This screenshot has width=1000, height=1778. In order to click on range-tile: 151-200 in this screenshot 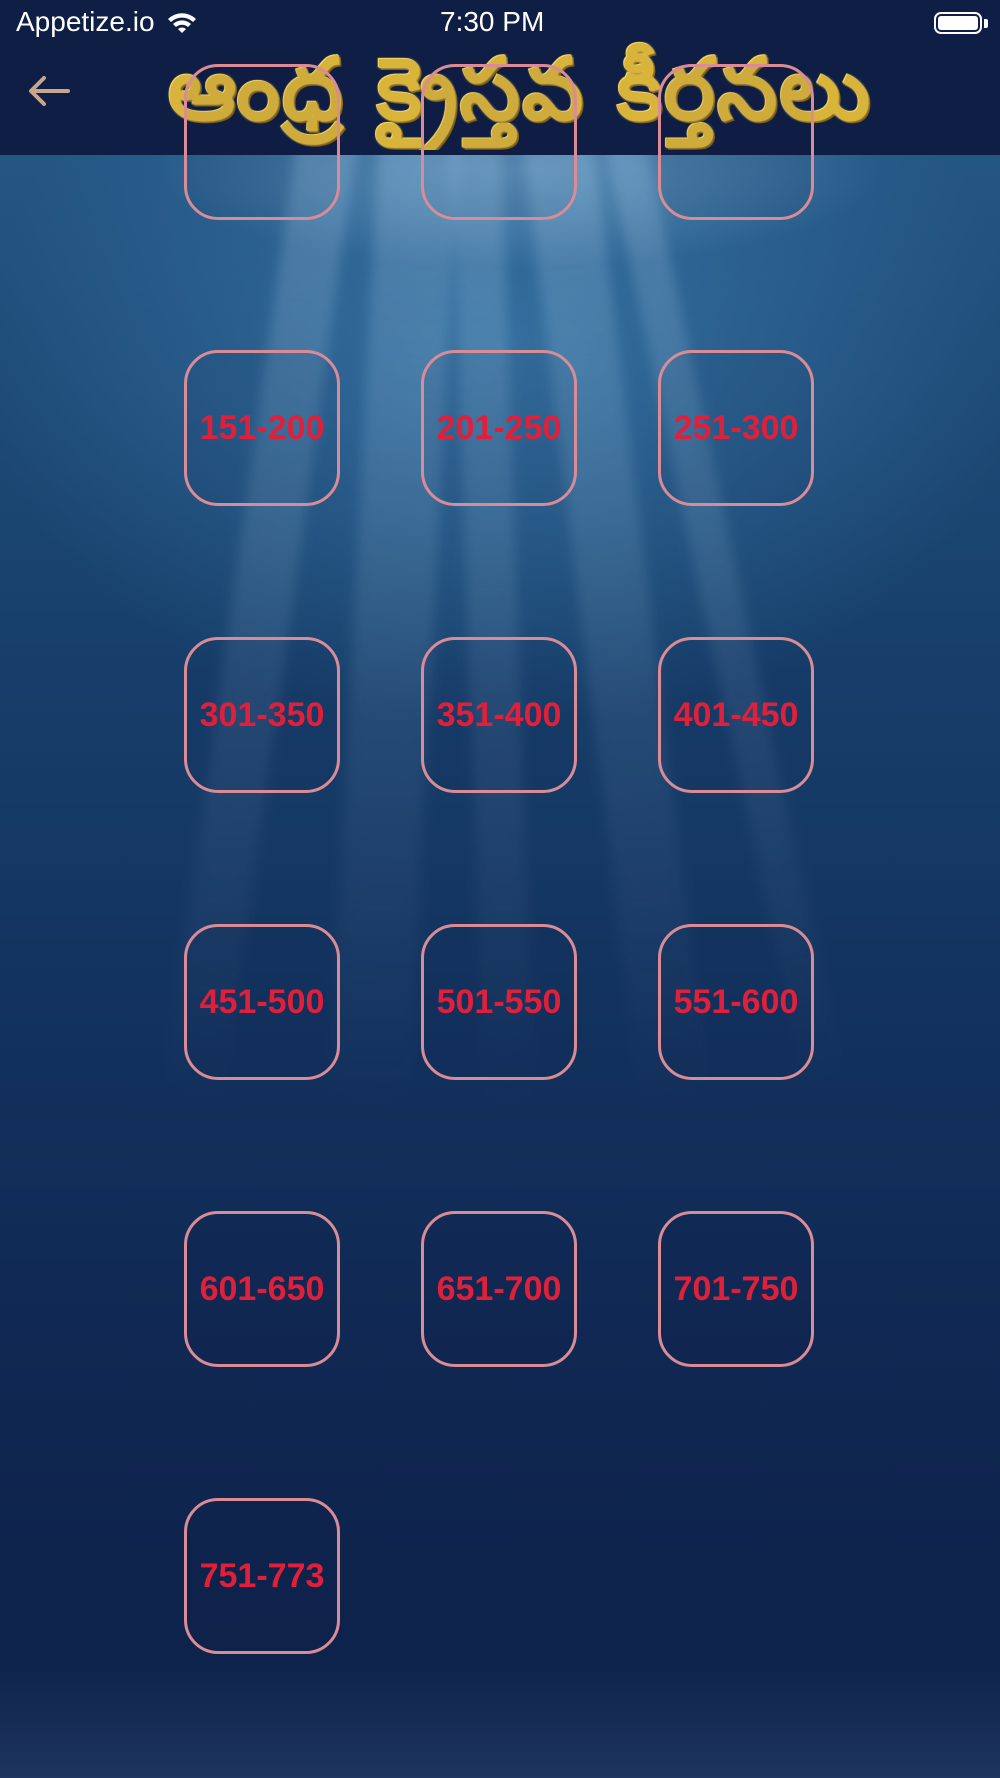, I will do `click(262, 428)`.